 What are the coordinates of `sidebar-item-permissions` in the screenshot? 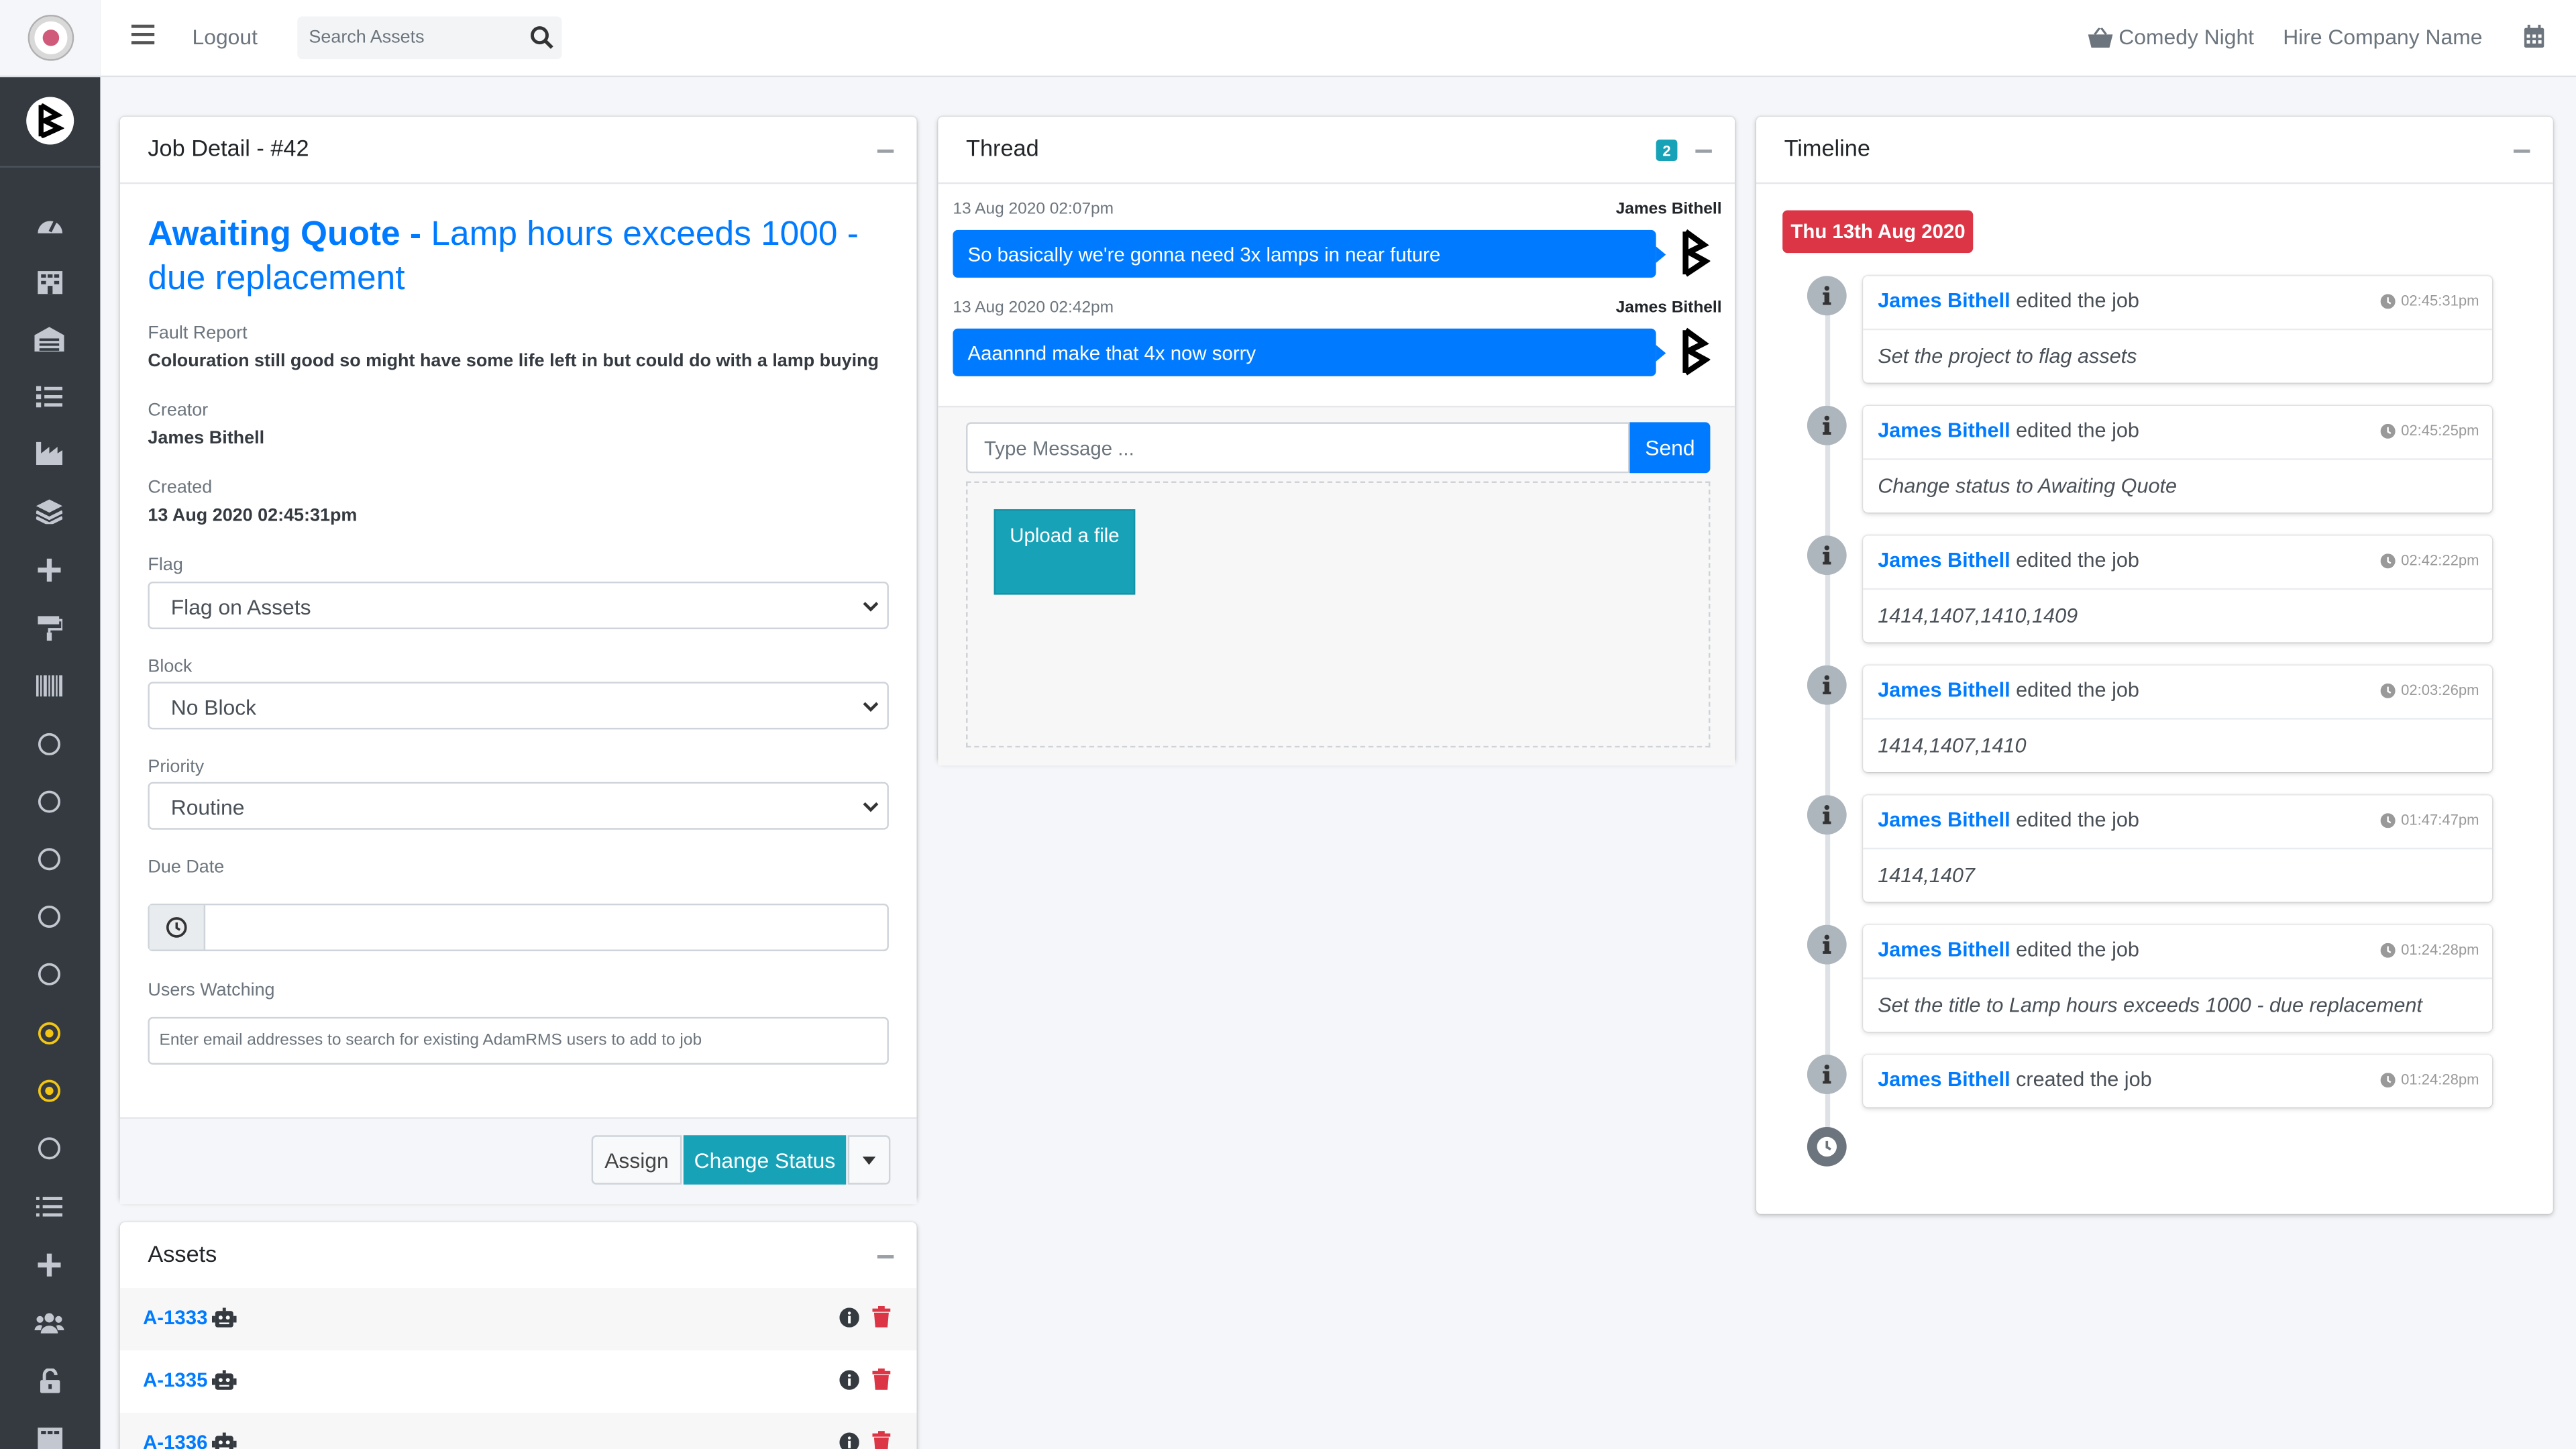 It's located at (49, 1380).